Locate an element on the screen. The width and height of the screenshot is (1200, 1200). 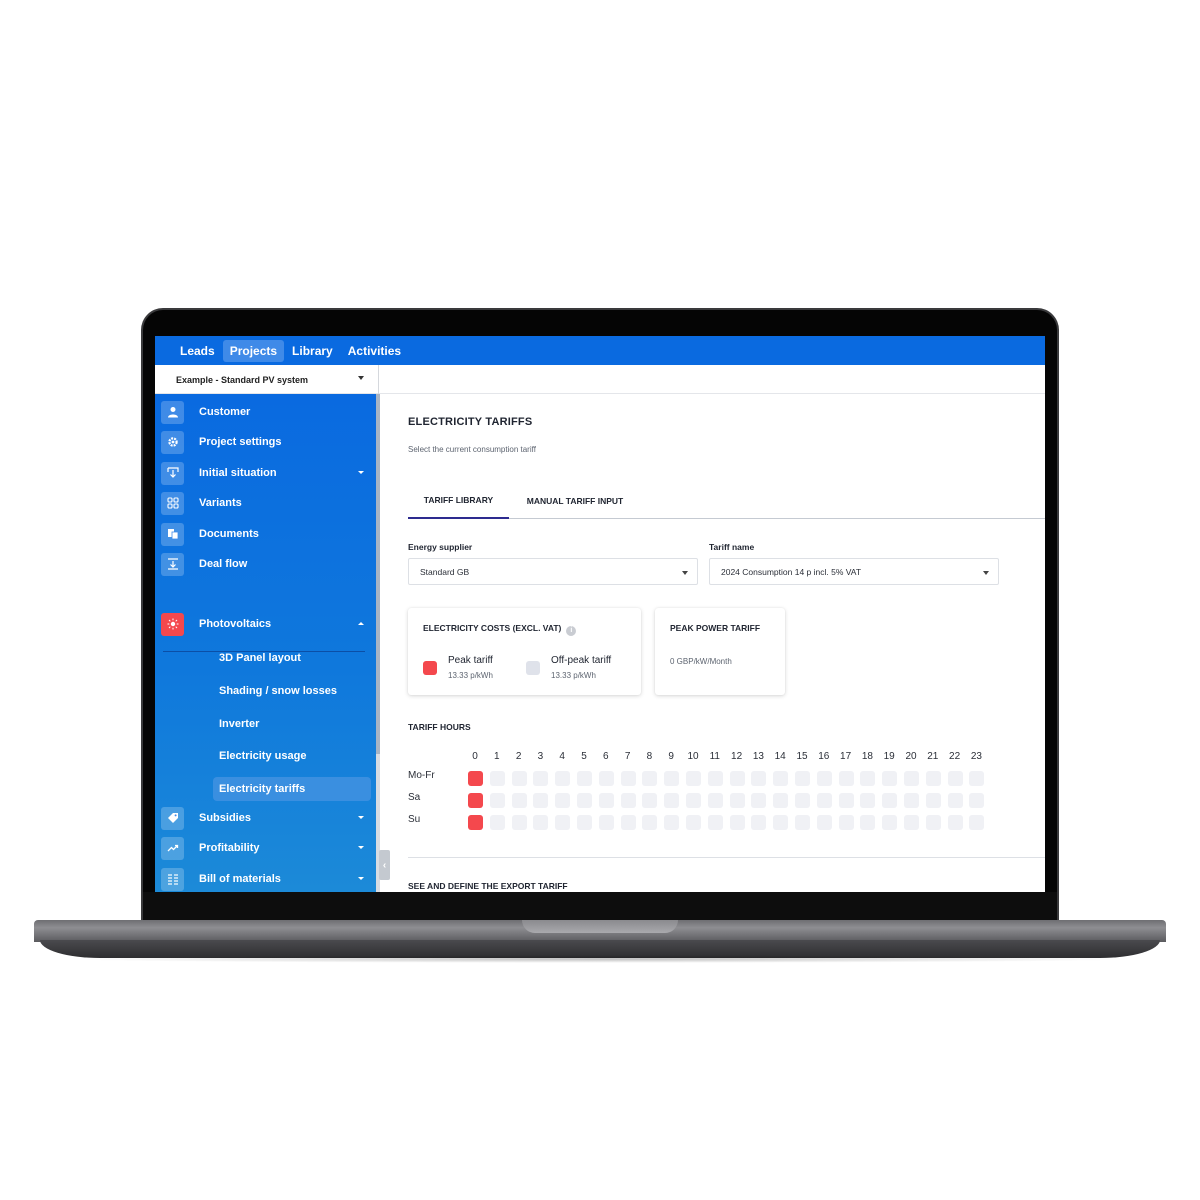
nav-activities: Activities is located at coordinates (374, 351).